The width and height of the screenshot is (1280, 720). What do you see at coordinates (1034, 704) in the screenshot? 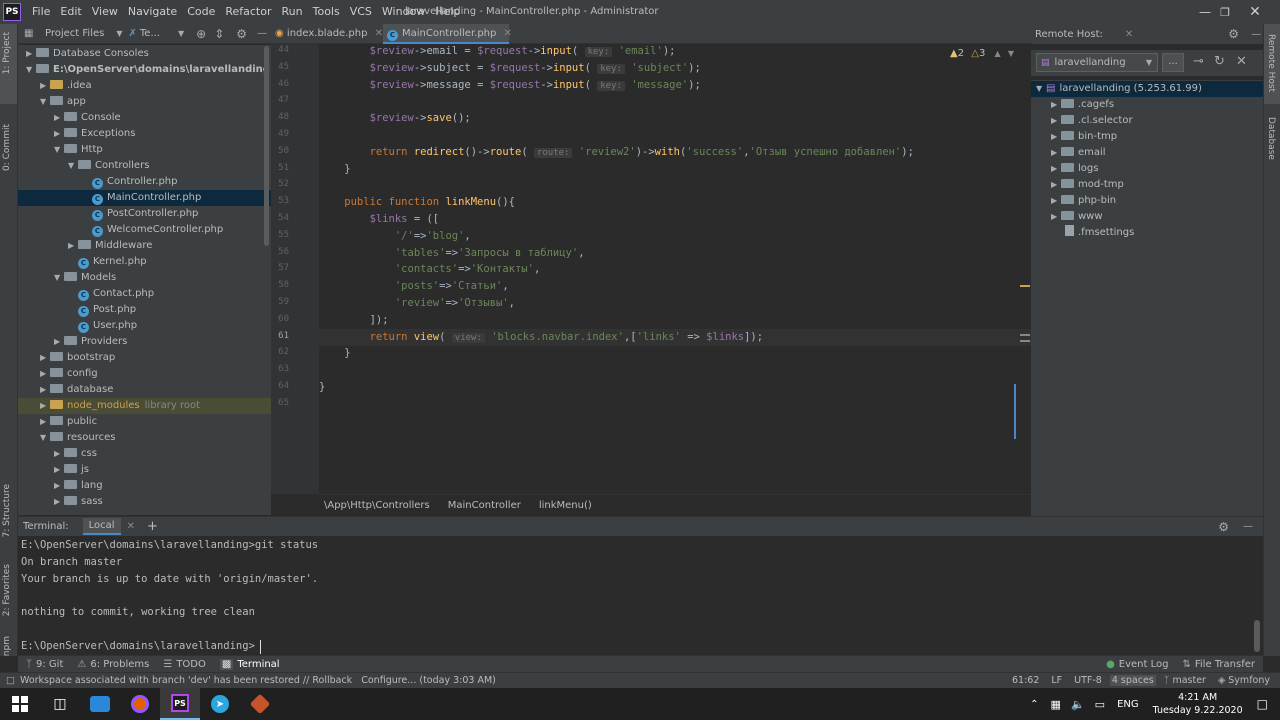
I see `tray-chevron-up-icon: ⌃` at bounding box center [1034, 704].